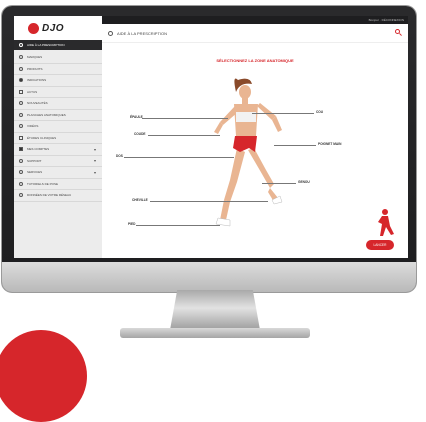  I want to click on sidebar-item-label: ACTUS, so click(32, 91).